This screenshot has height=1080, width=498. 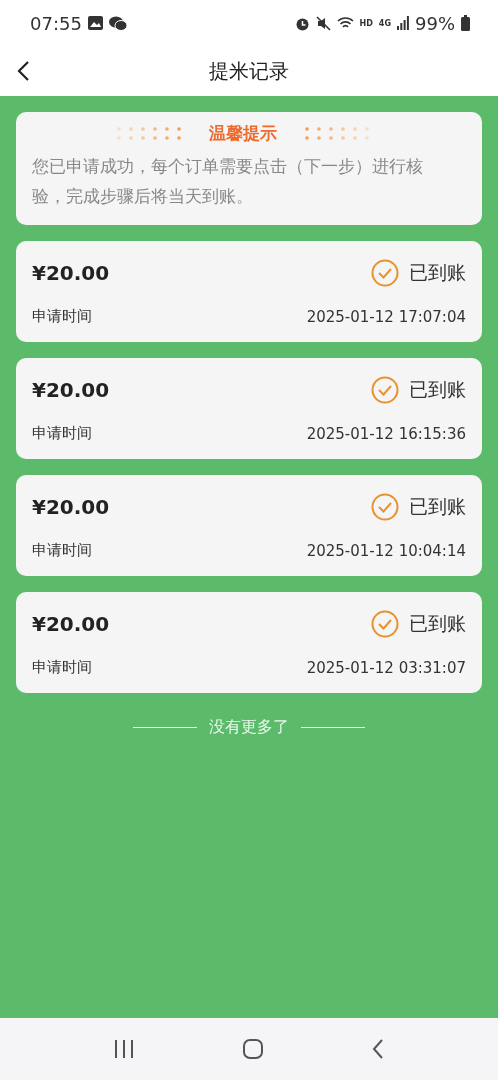 What do you see at coordinates (377, 1049) in the screenshot?
I see `back-nav-button` at bounding box center [377, 1049].